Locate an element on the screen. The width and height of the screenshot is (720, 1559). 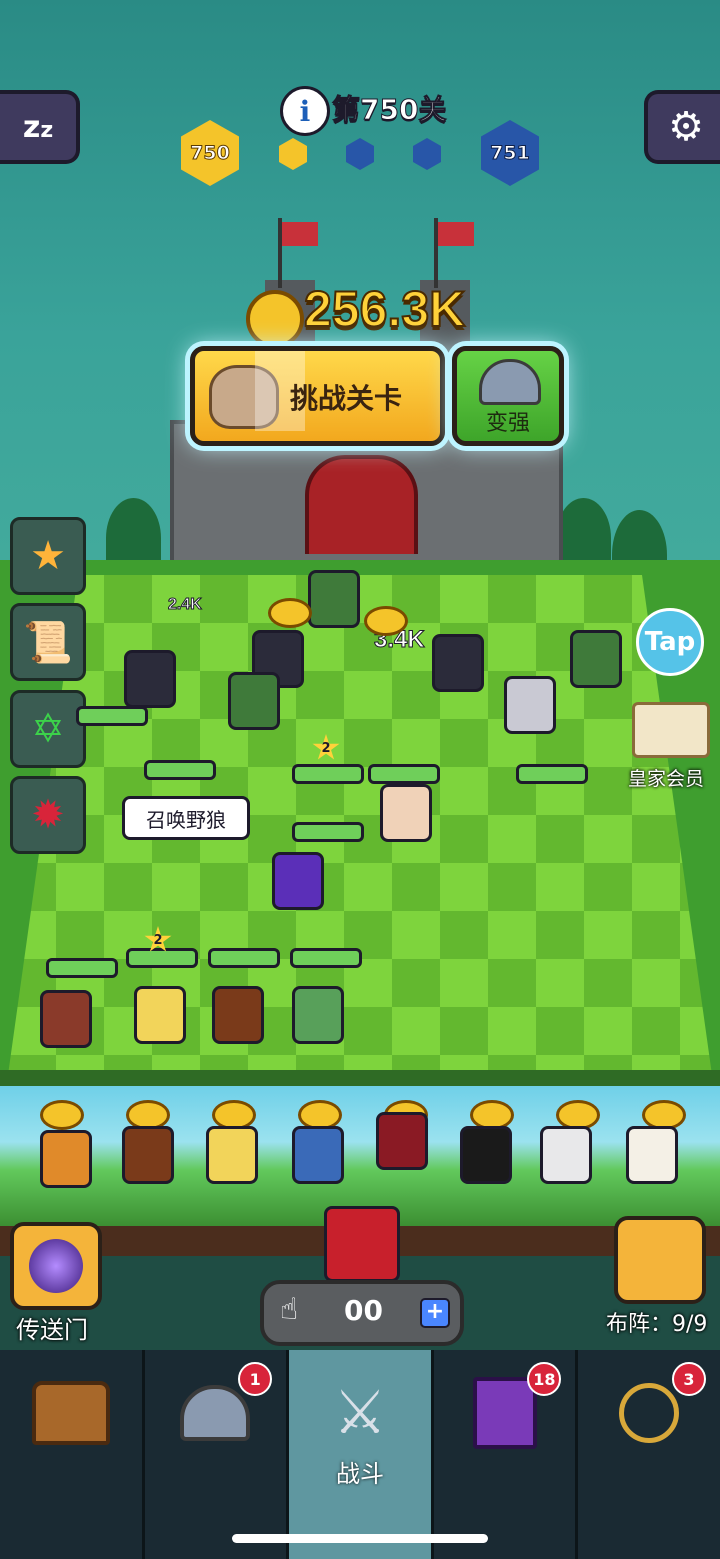
board-edge is located at coordinates (360, 1078).